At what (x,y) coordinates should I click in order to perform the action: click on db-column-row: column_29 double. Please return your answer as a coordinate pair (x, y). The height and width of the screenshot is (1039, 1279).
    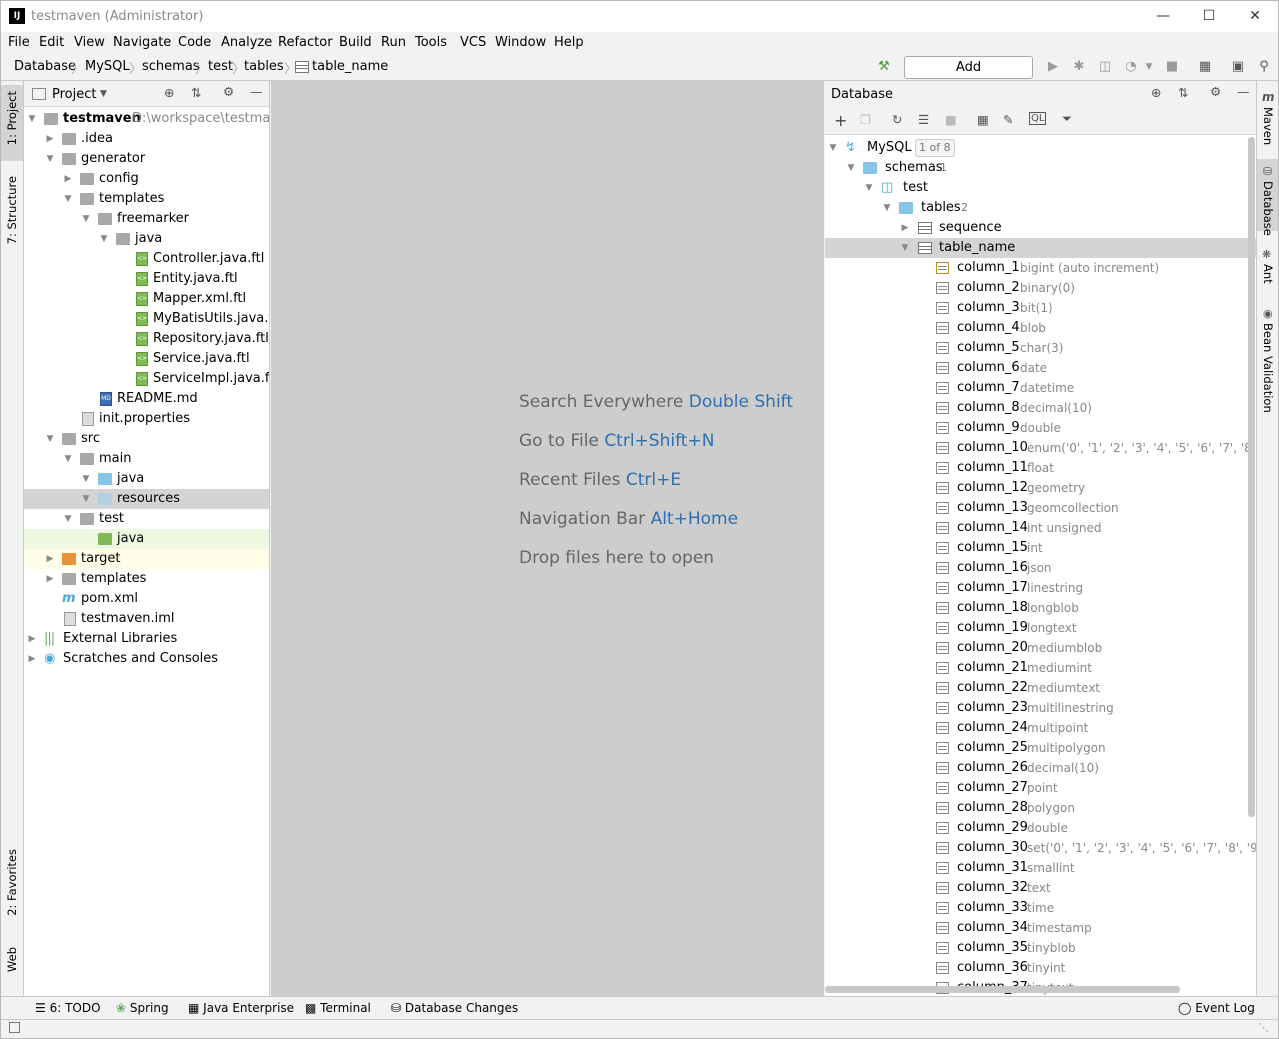
    Looking at the image, I should click on (1040, 828).